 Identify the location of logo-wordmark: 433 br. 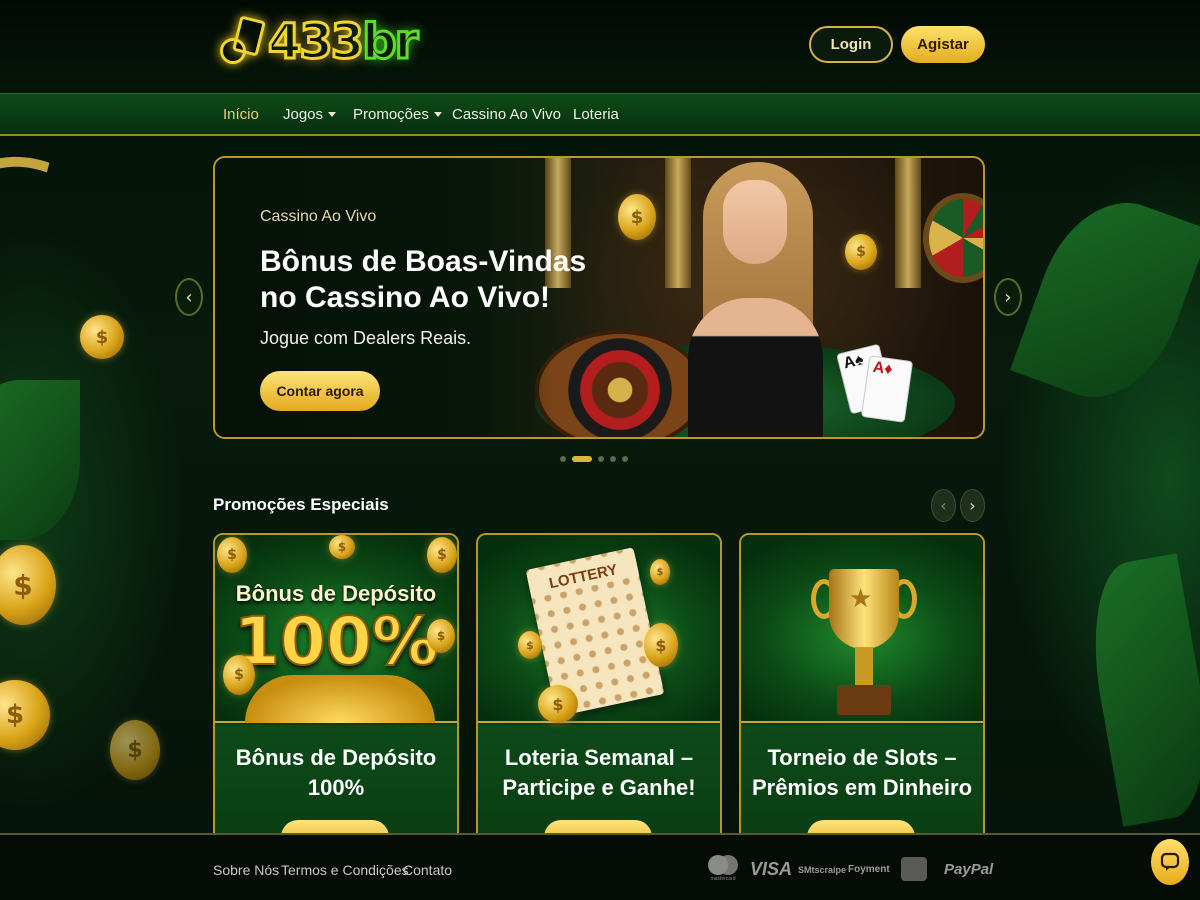
(343, 42).